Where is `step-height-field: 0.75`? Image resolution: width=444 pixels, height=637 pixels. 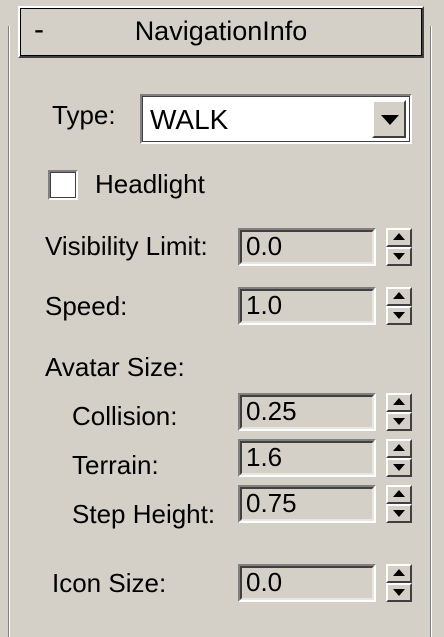 step-height-field: 0.75 is located at coordinates (307, 504).